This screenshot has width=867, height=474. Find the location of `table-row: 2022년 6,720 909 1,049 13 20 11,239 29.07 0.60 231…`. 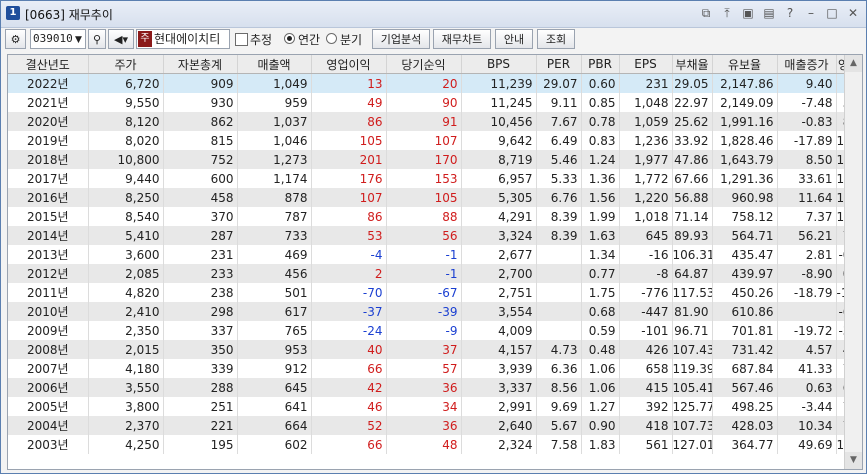

table-row: 2022년 6,720 909 1,049 13 20 11,239 29.07 0.60 231… is located at coordinates (435, 83).